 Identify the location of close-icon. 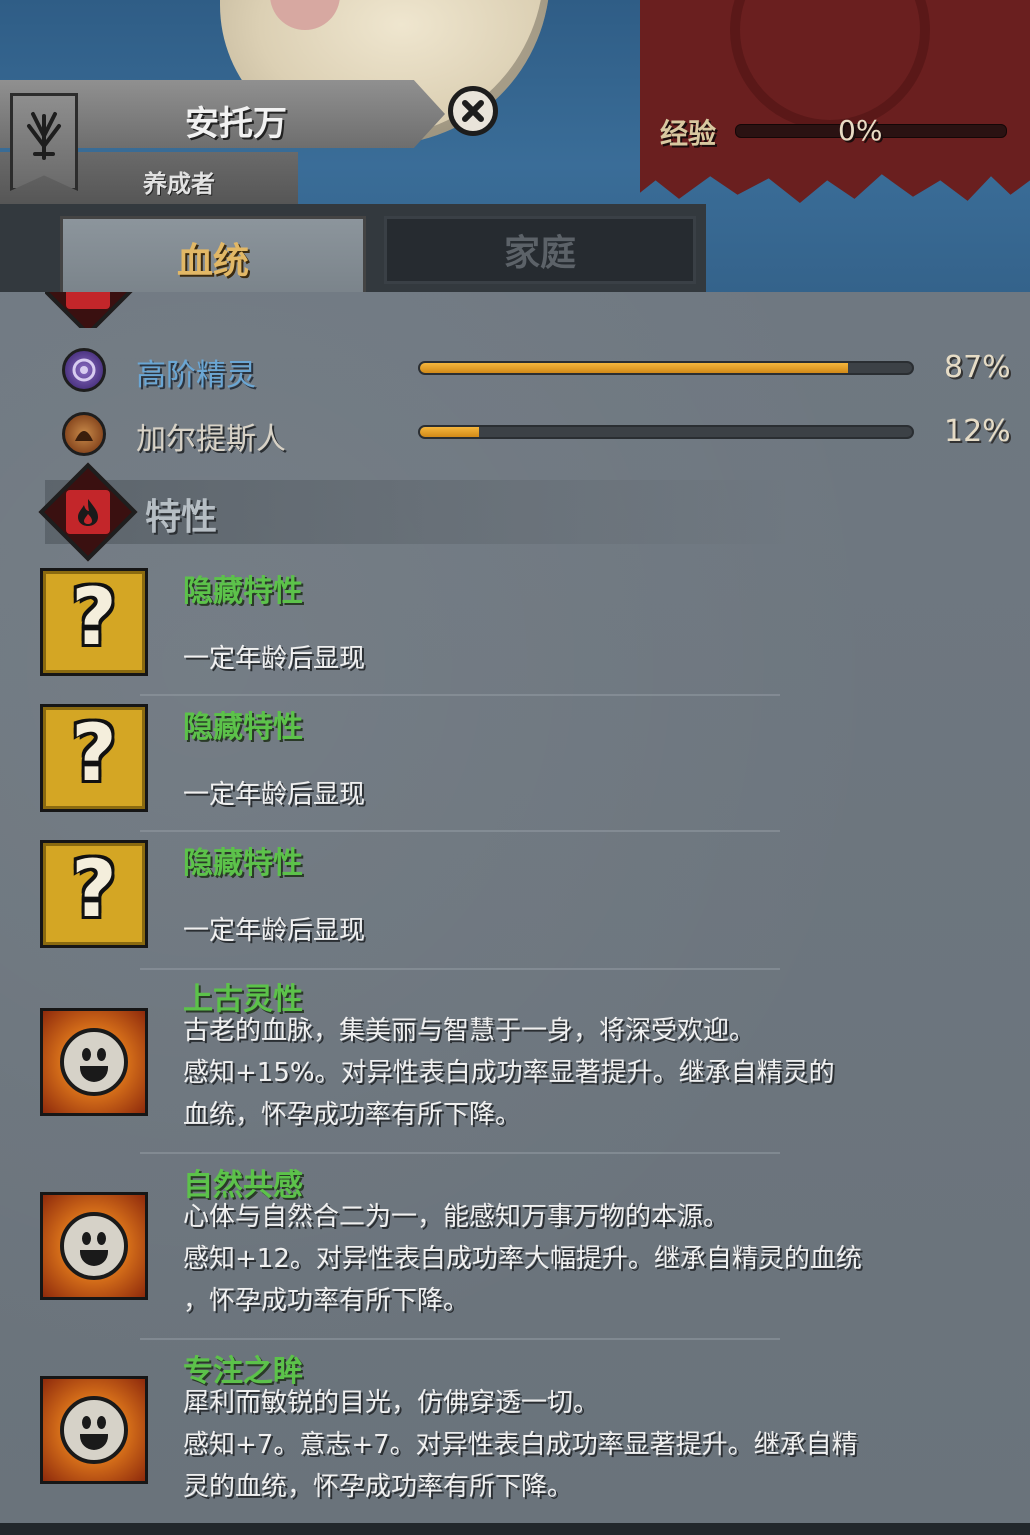
(473, 111).